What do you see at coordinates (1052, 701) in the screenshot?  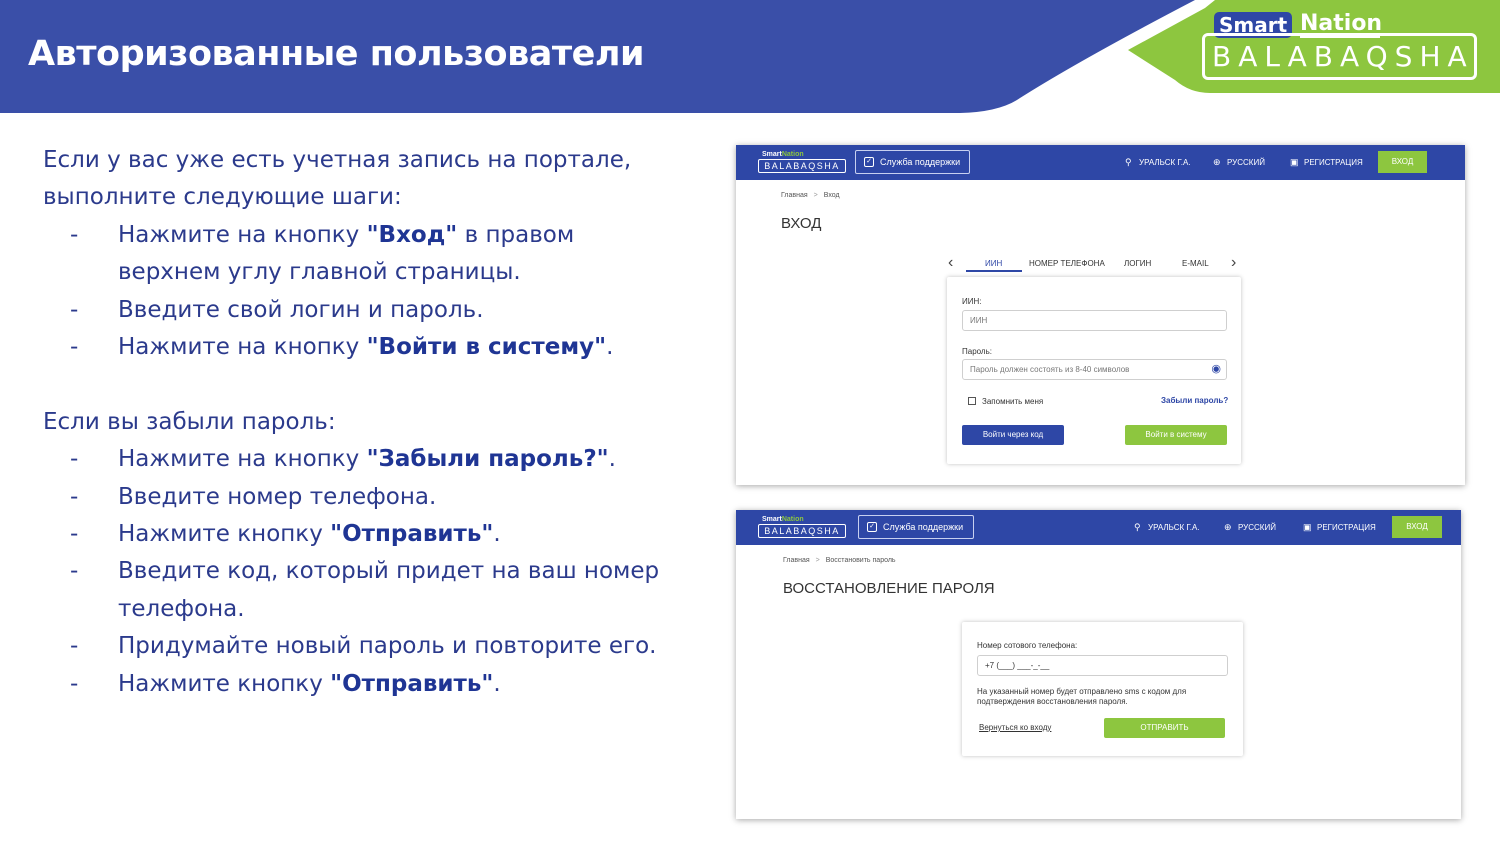 I see `sms-hint-line: подтверждения восстановления пароля.` at bounding box center [1052, 701].